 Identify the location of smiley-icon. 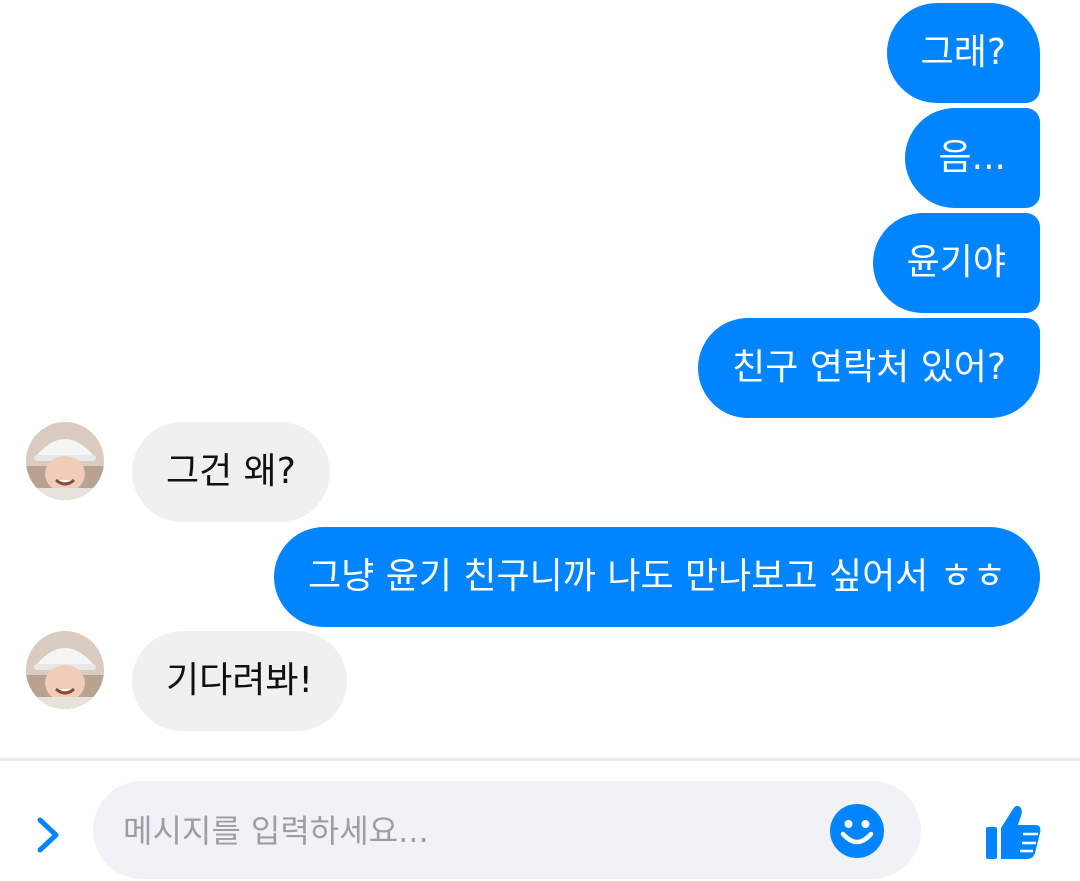
(857, 831).